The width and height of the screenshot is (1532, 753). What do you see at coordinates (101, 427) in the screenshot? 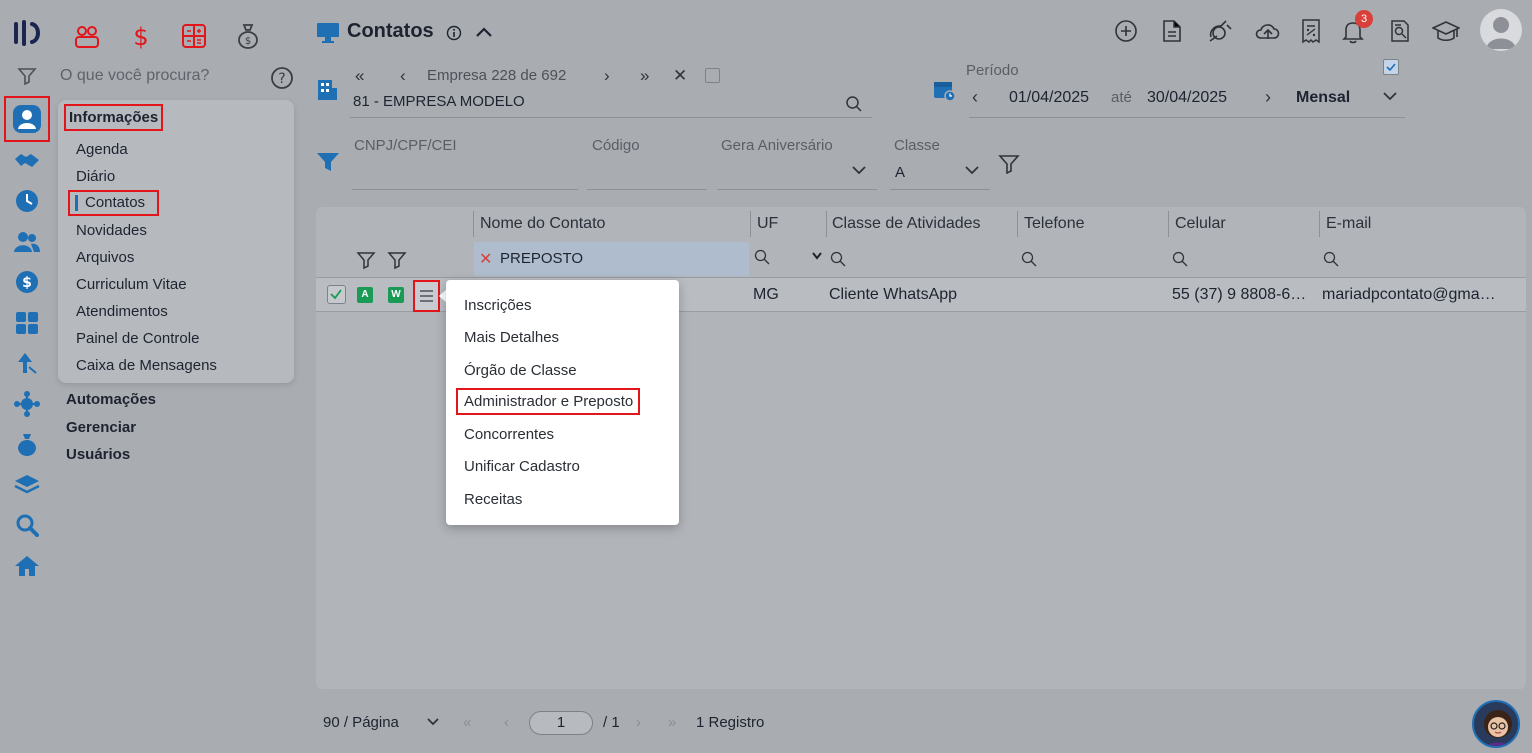
I see `menu-section-gerenciar: Gerenciar` at bounding box center [101, 427].